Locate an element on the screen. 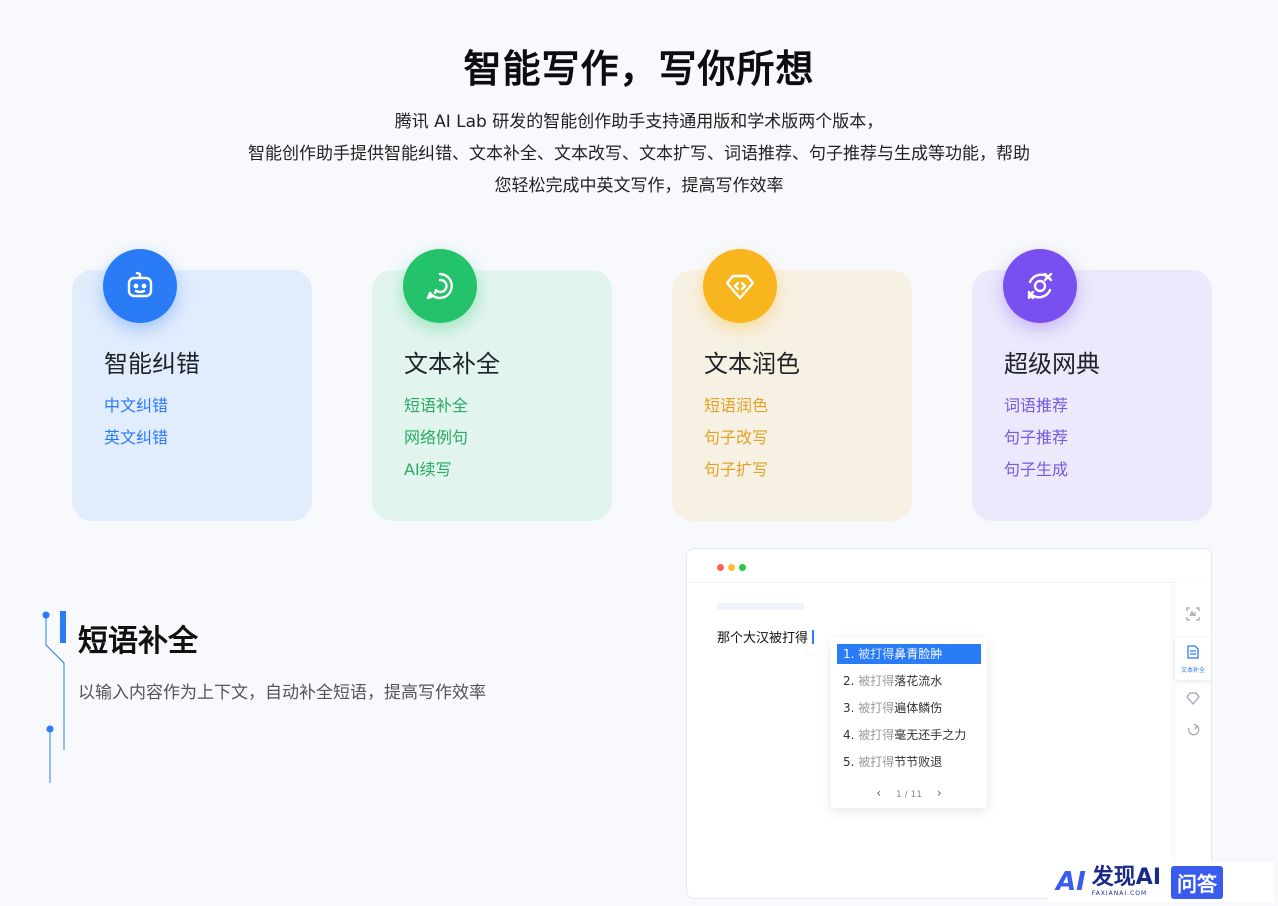  swap-arrows-icon is located at coordinates (1040, 286).